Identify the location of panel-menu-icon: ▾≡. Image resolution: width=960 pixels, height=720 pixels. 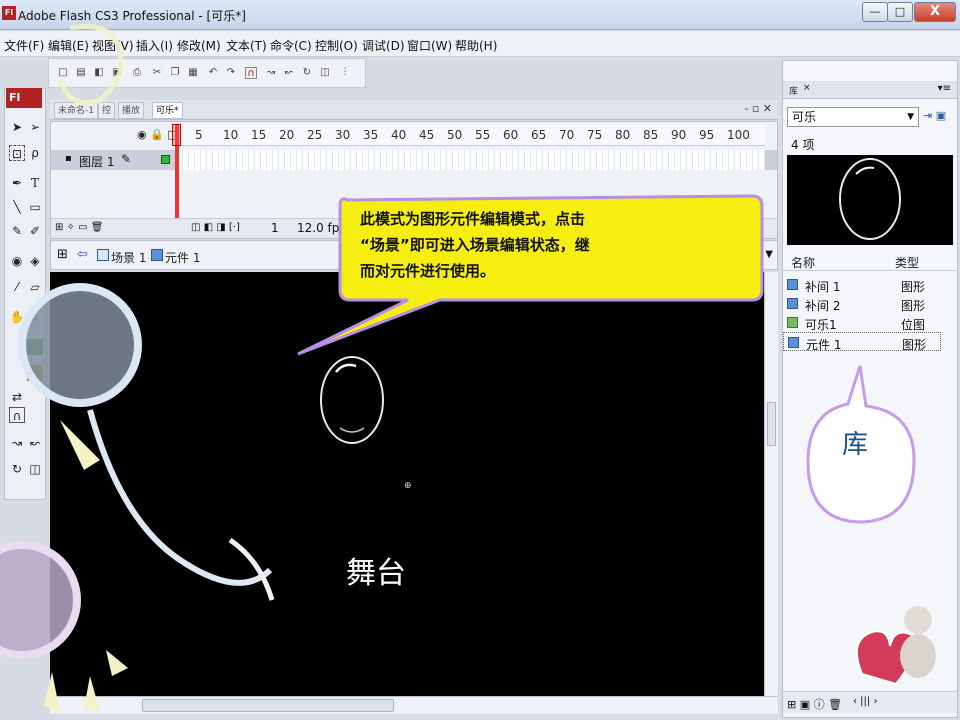
(944, 88).